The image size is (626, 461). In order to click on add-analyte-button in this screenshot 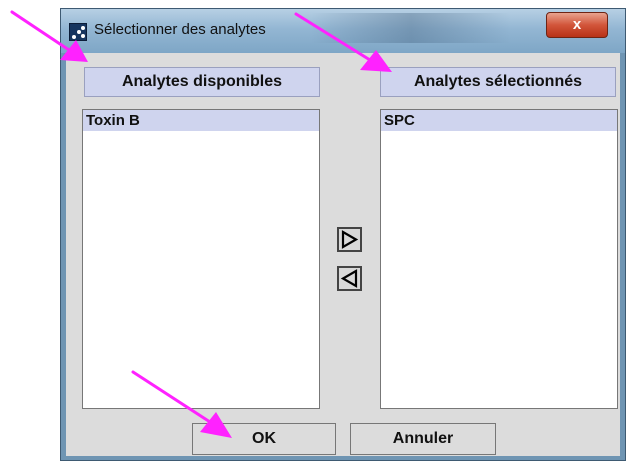, I will do `click(349, 239)`.